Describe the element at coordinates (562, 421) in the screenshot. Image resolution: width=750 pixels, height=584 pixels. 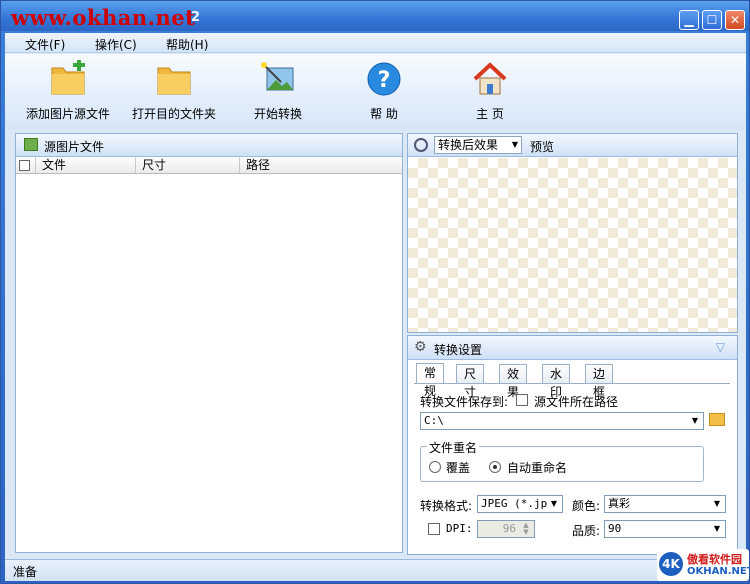
I see `output-path-select: C:\ ▼` at that location.